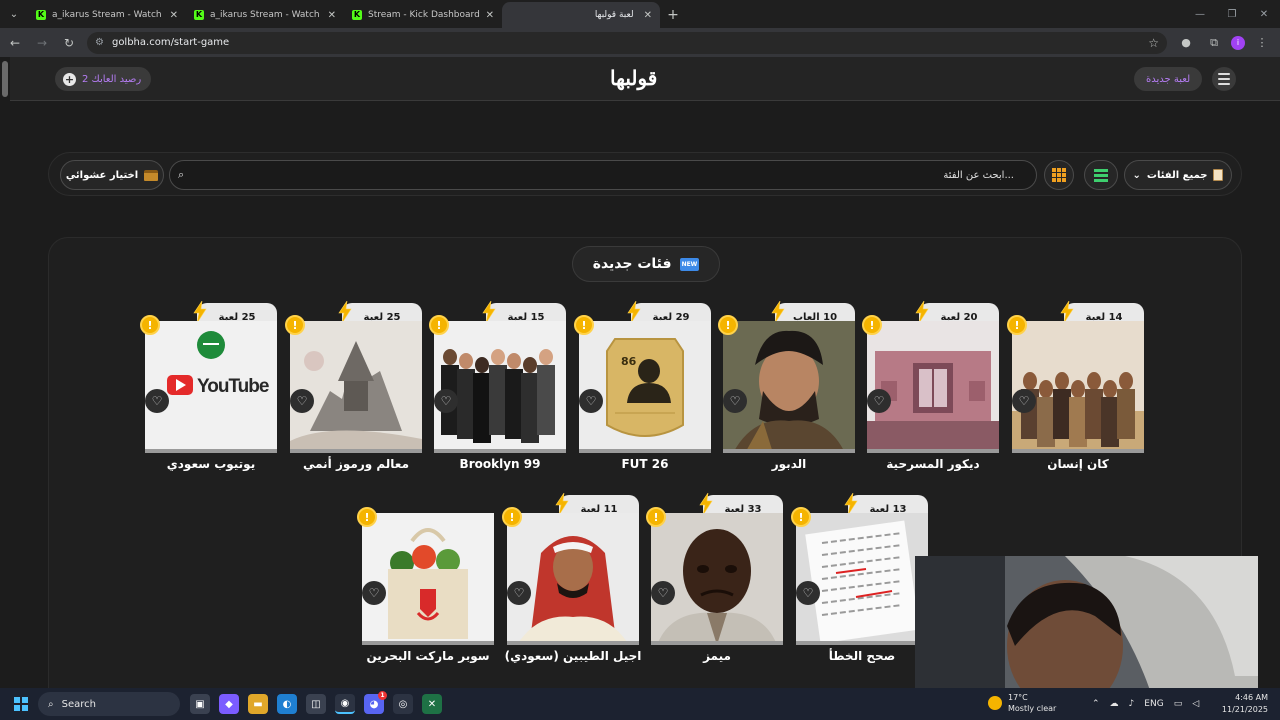 This screenshot has height=720, width=1280. I want to click on back-icon: ←, so click(15, 43).